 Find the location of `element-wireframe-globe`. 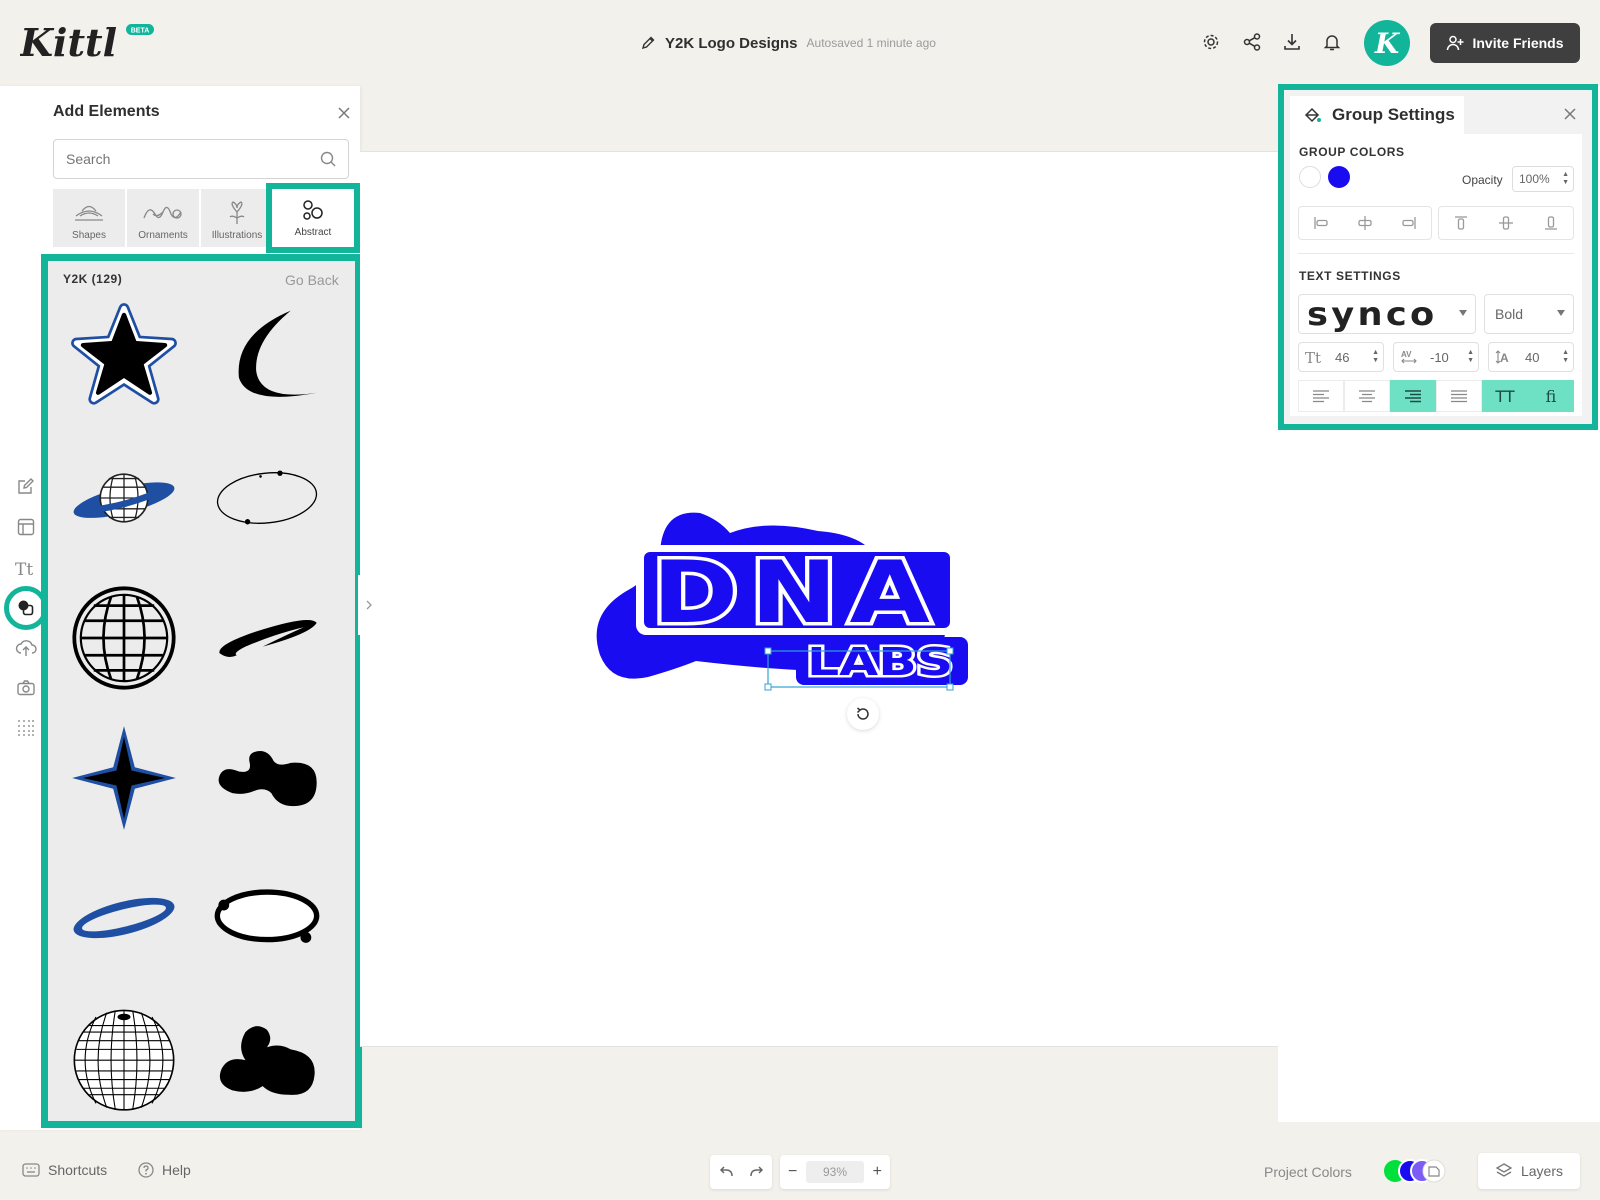

element-wireframe-globe is located at coordinates (124, 638).